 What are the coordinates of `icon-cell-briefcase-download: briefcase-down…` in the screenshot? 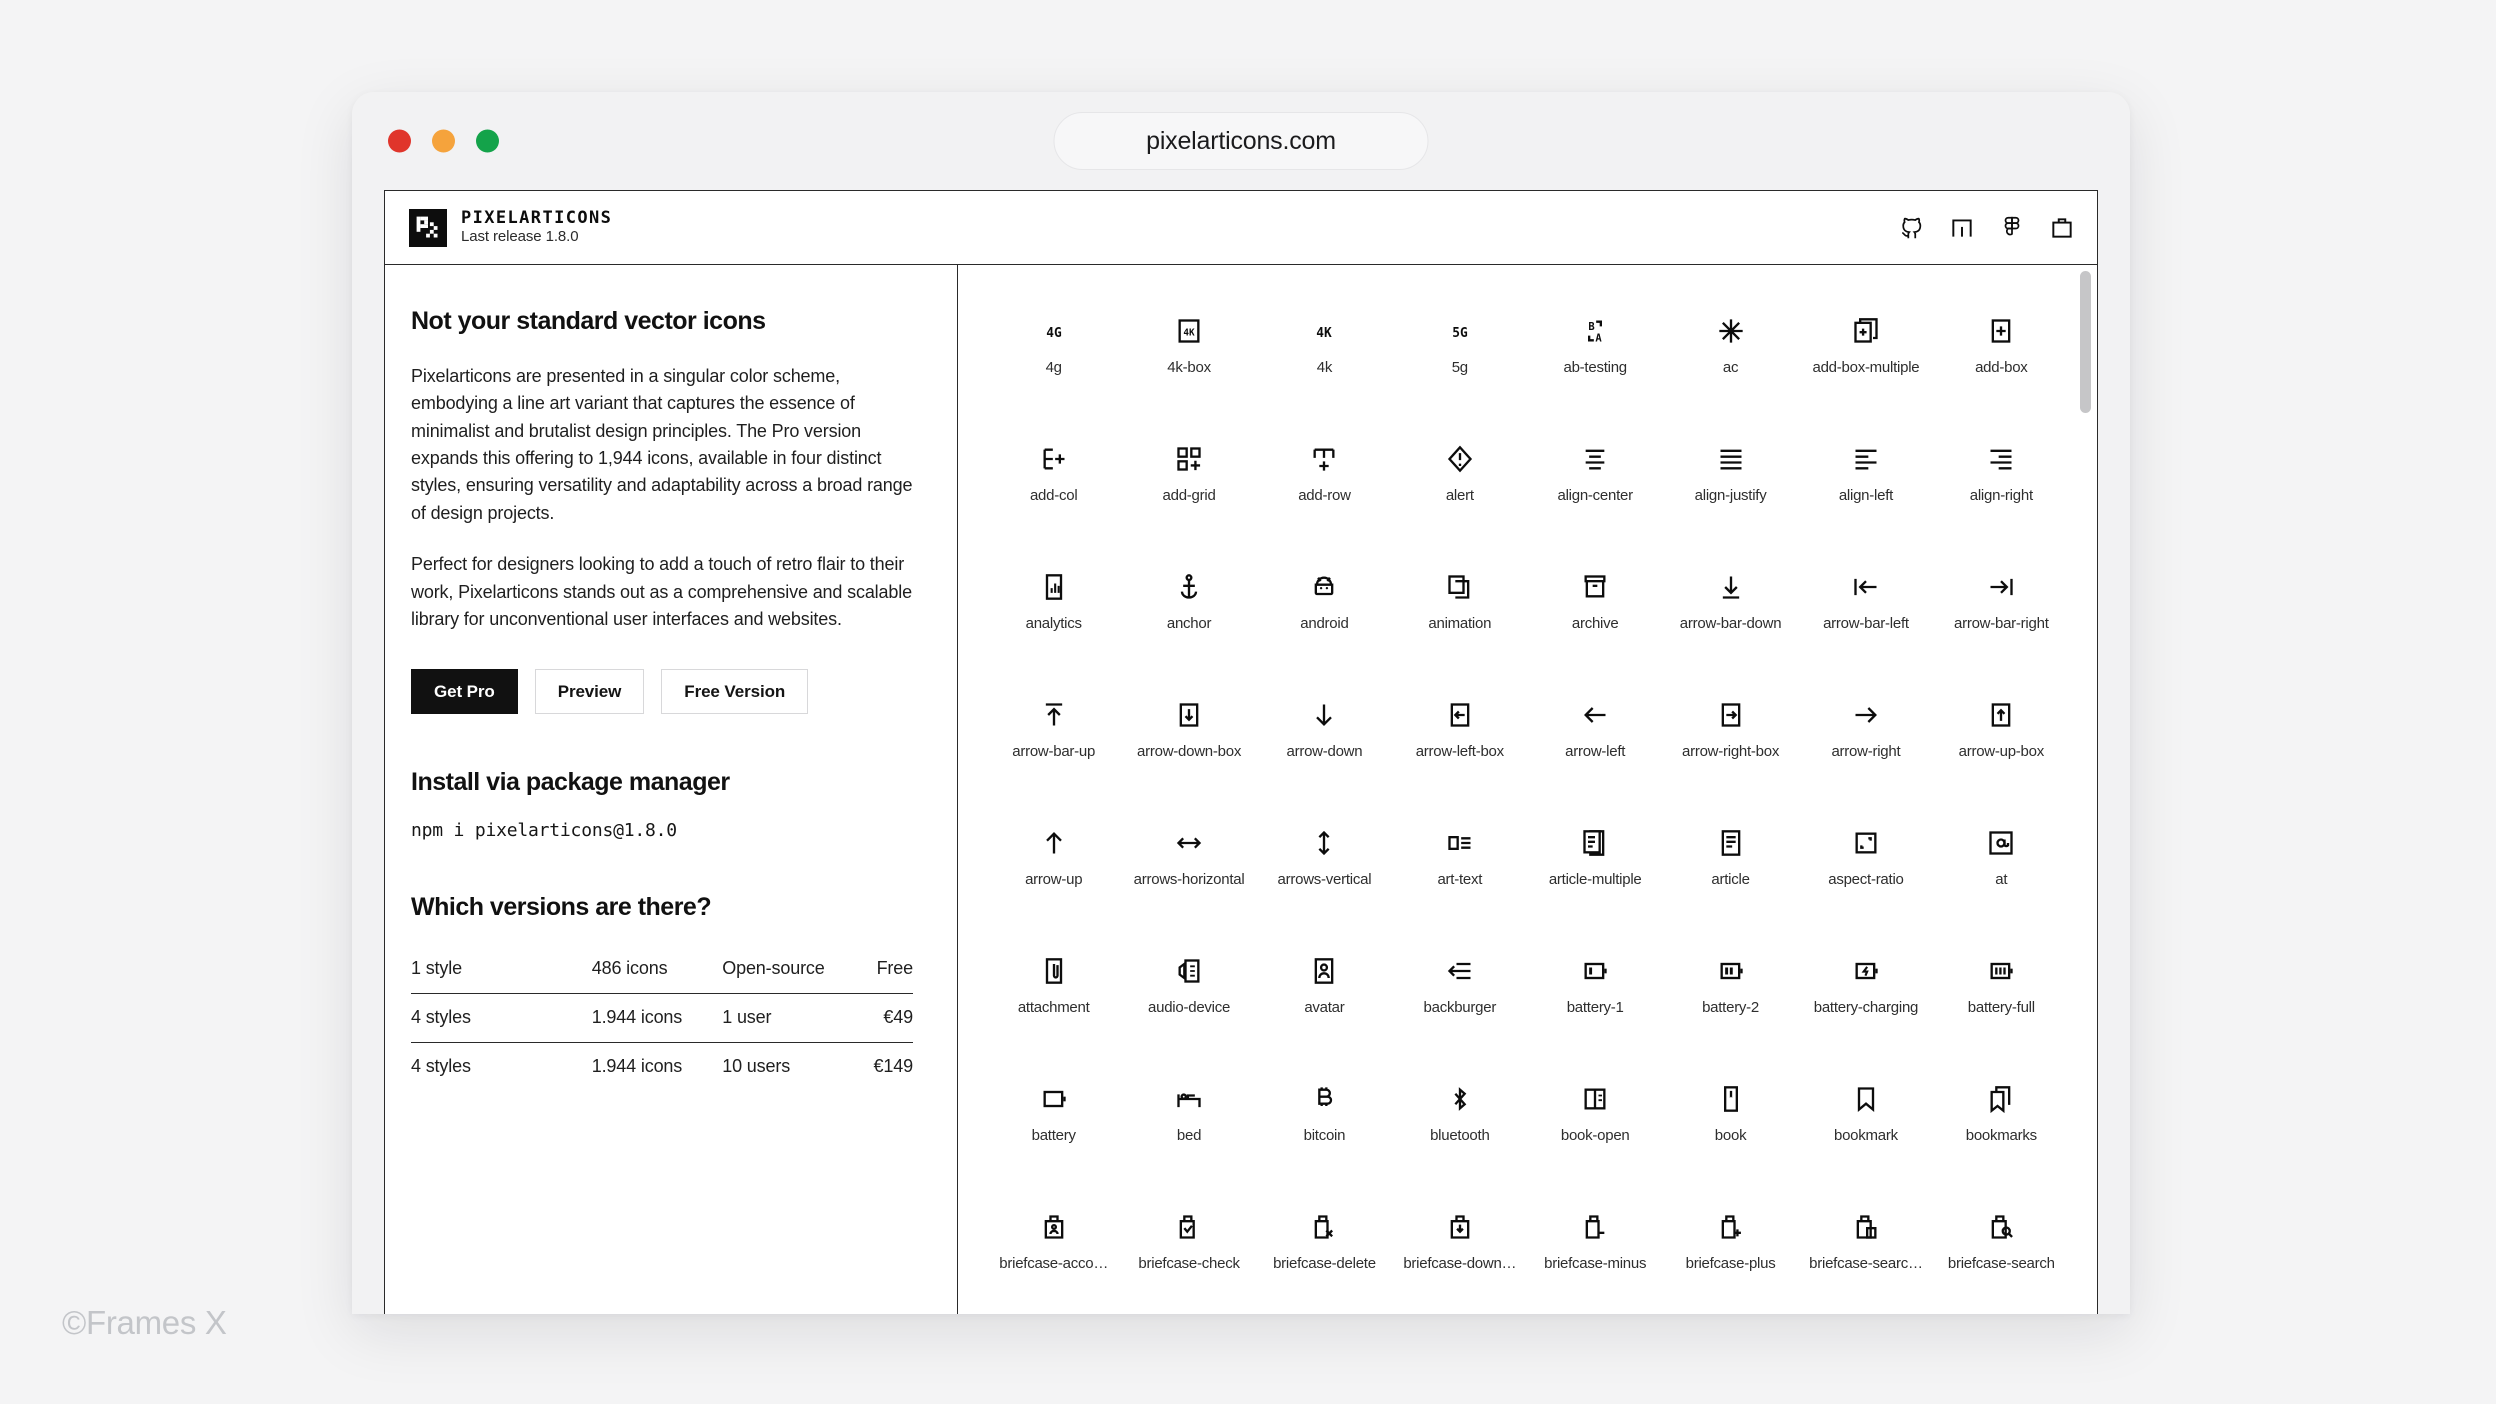 It's located at (1459, 1254).